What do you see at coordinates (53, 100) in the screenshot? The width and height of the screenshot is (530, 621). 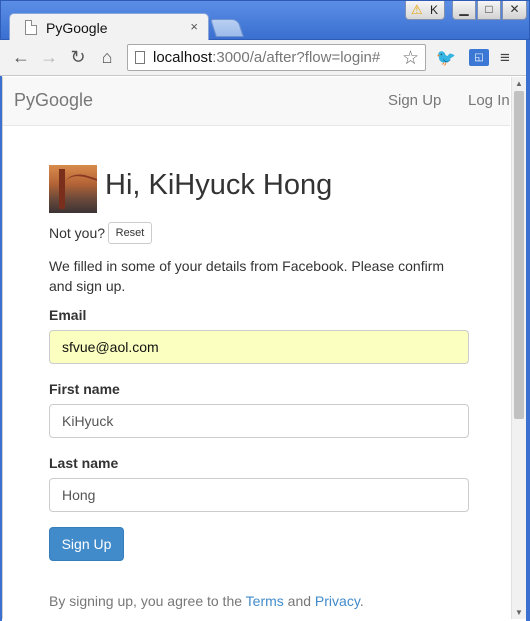 I see `brand-logo: PyGoogle` at bounding box center [53, 100].